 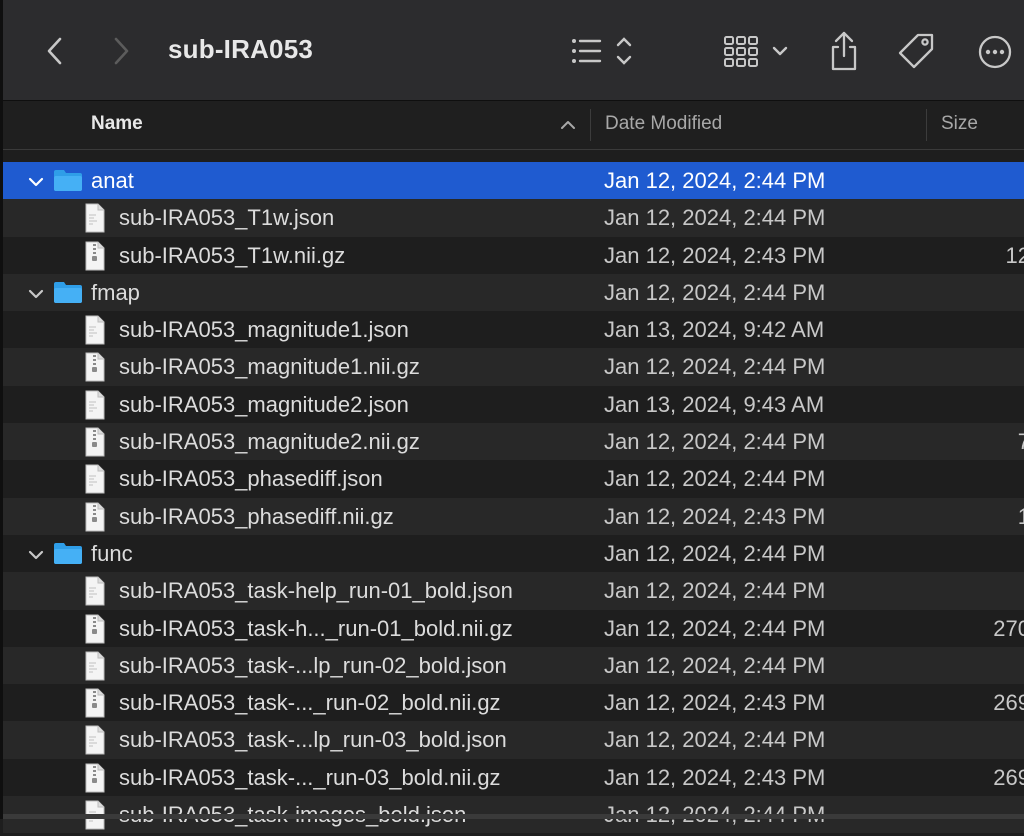 I want to click on tag-icon, so click(x=916, y=51).